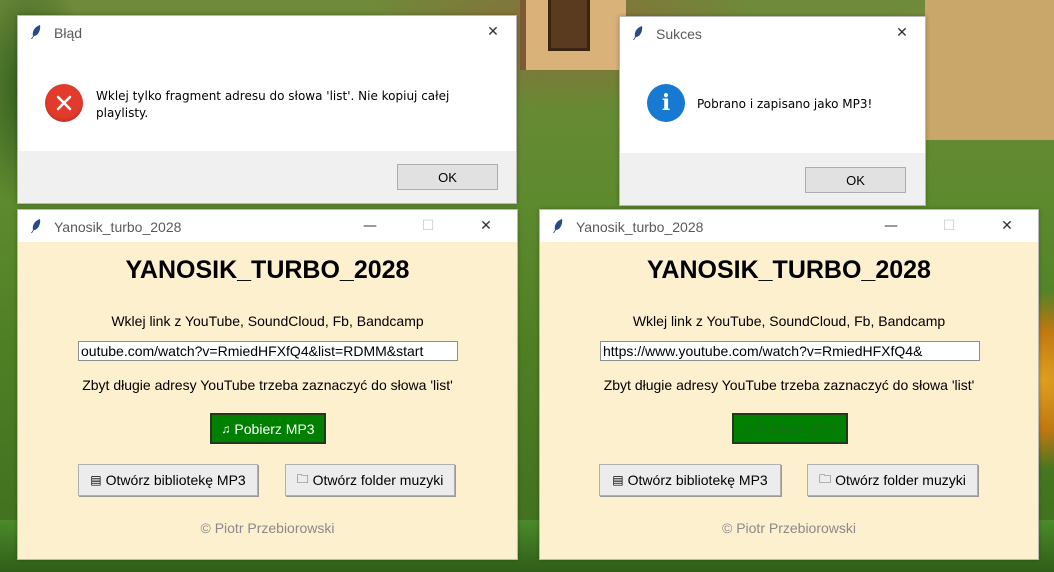 The image size is (1054, 572). I want to click on background-door, so click(569, 25).